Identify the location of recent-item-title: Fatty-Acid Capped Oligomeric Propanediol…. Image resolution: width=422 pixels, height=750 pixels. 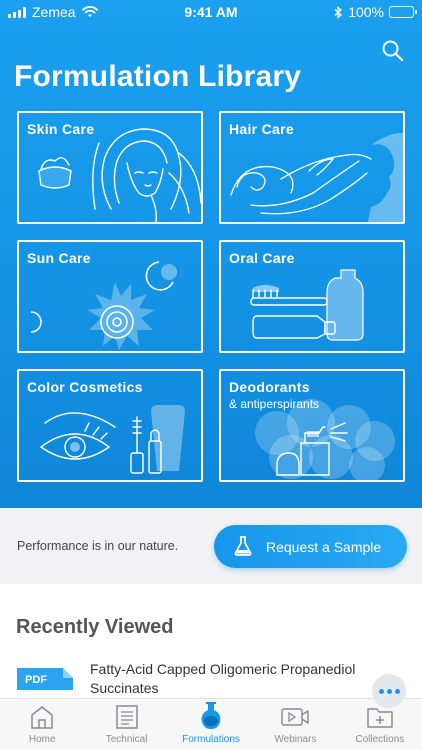
(223, 678).